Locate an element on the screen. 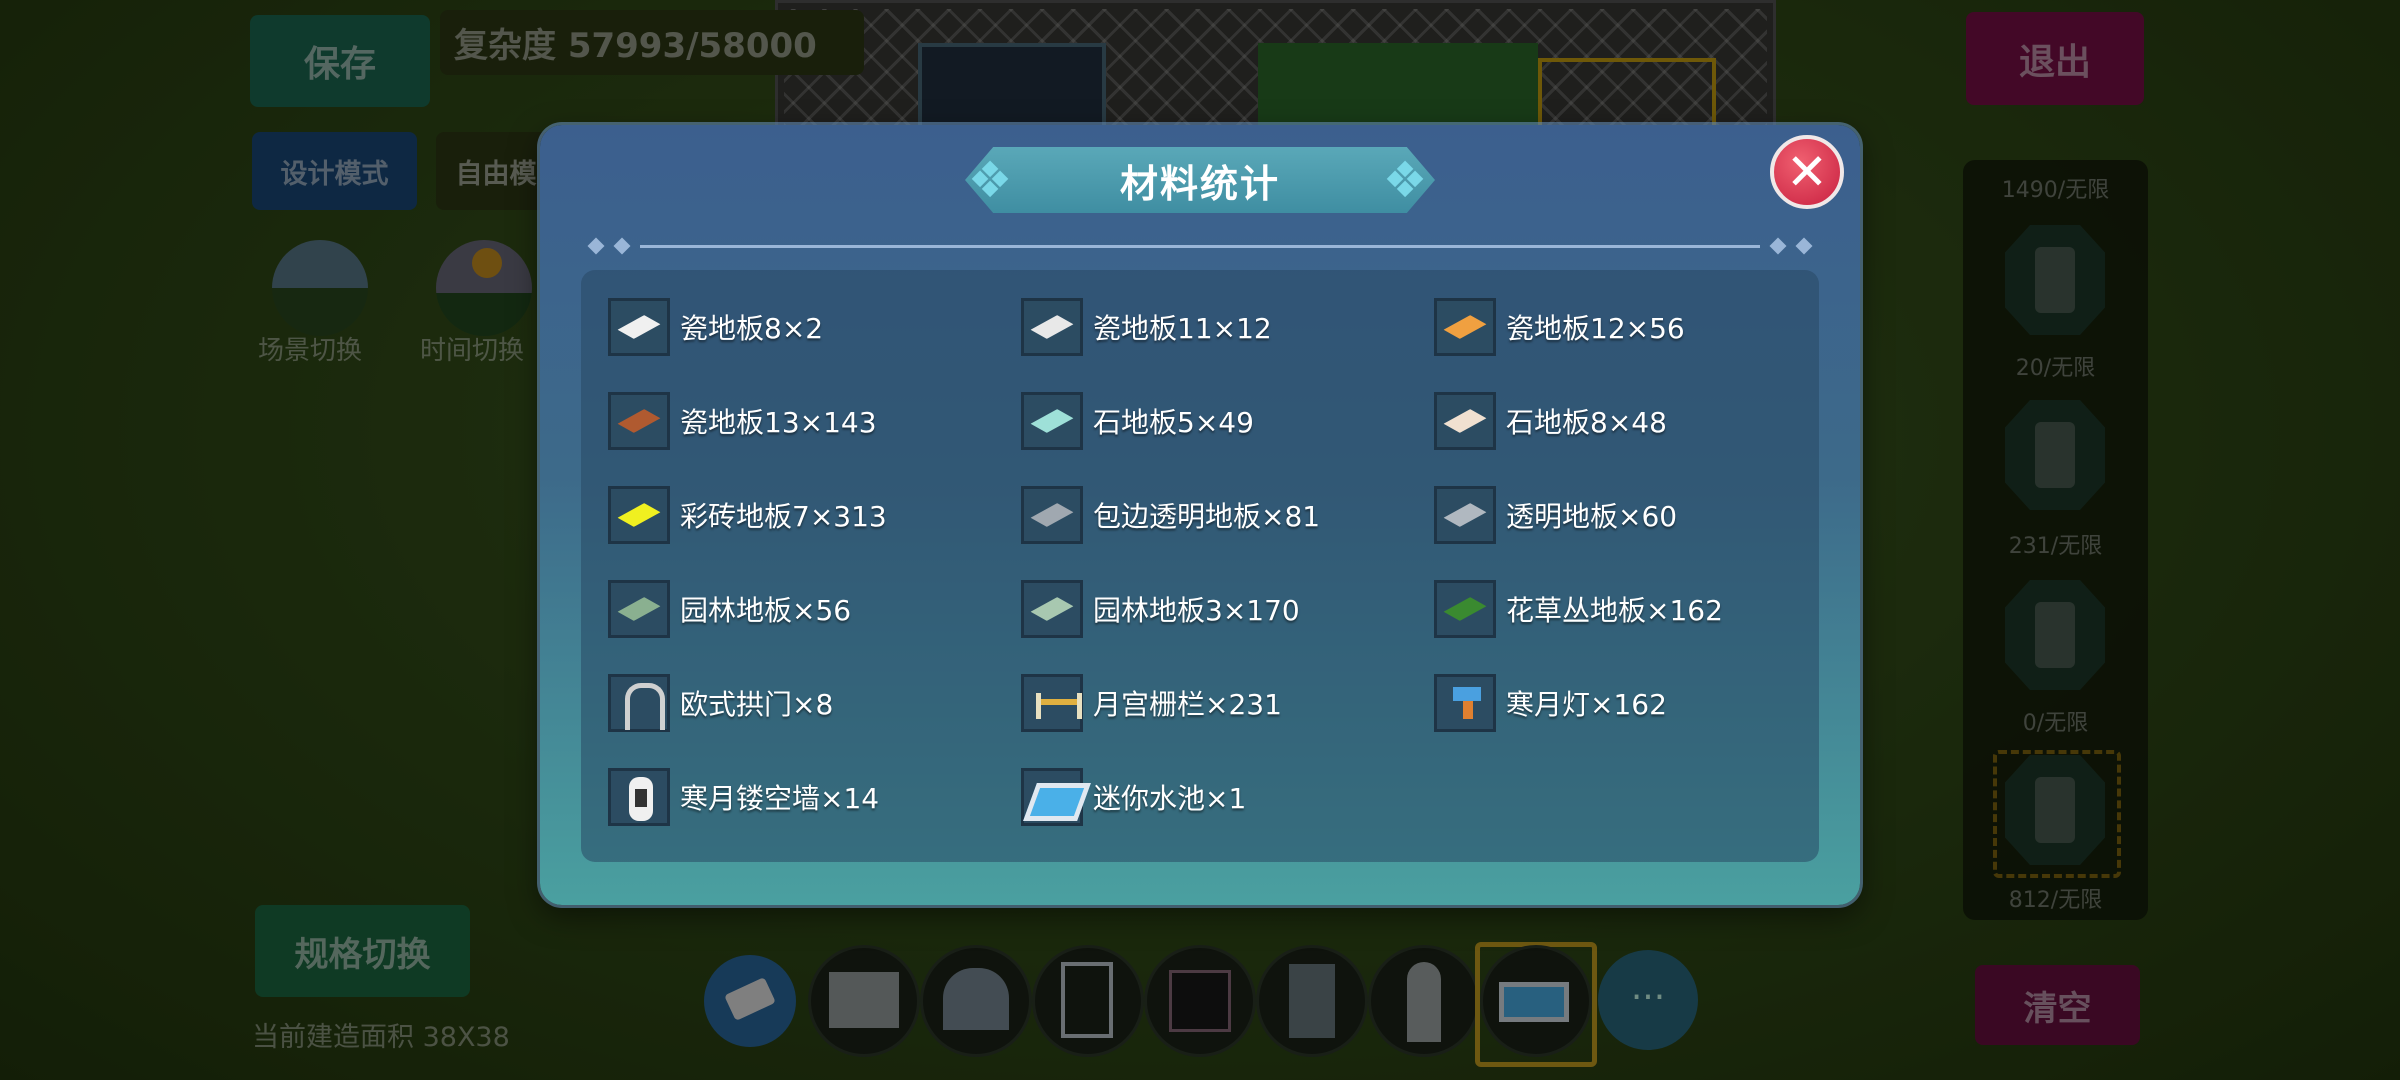 The image size is (2400, 1080). material-item: 欧式拱门×8 is located at coordinates (720, 703).